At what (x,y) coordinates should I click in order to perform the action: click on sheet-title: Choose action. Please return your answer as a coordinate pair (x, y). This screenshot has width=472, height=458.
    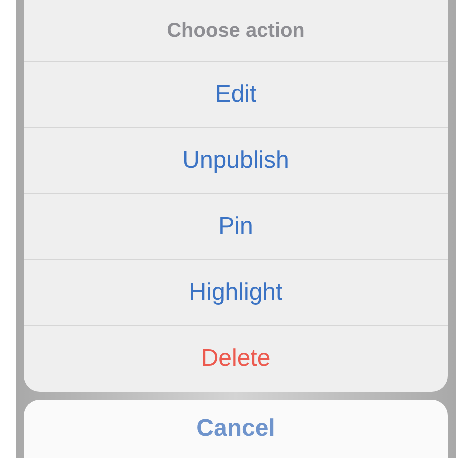
    Looking at the image, I should click on (236, 31).